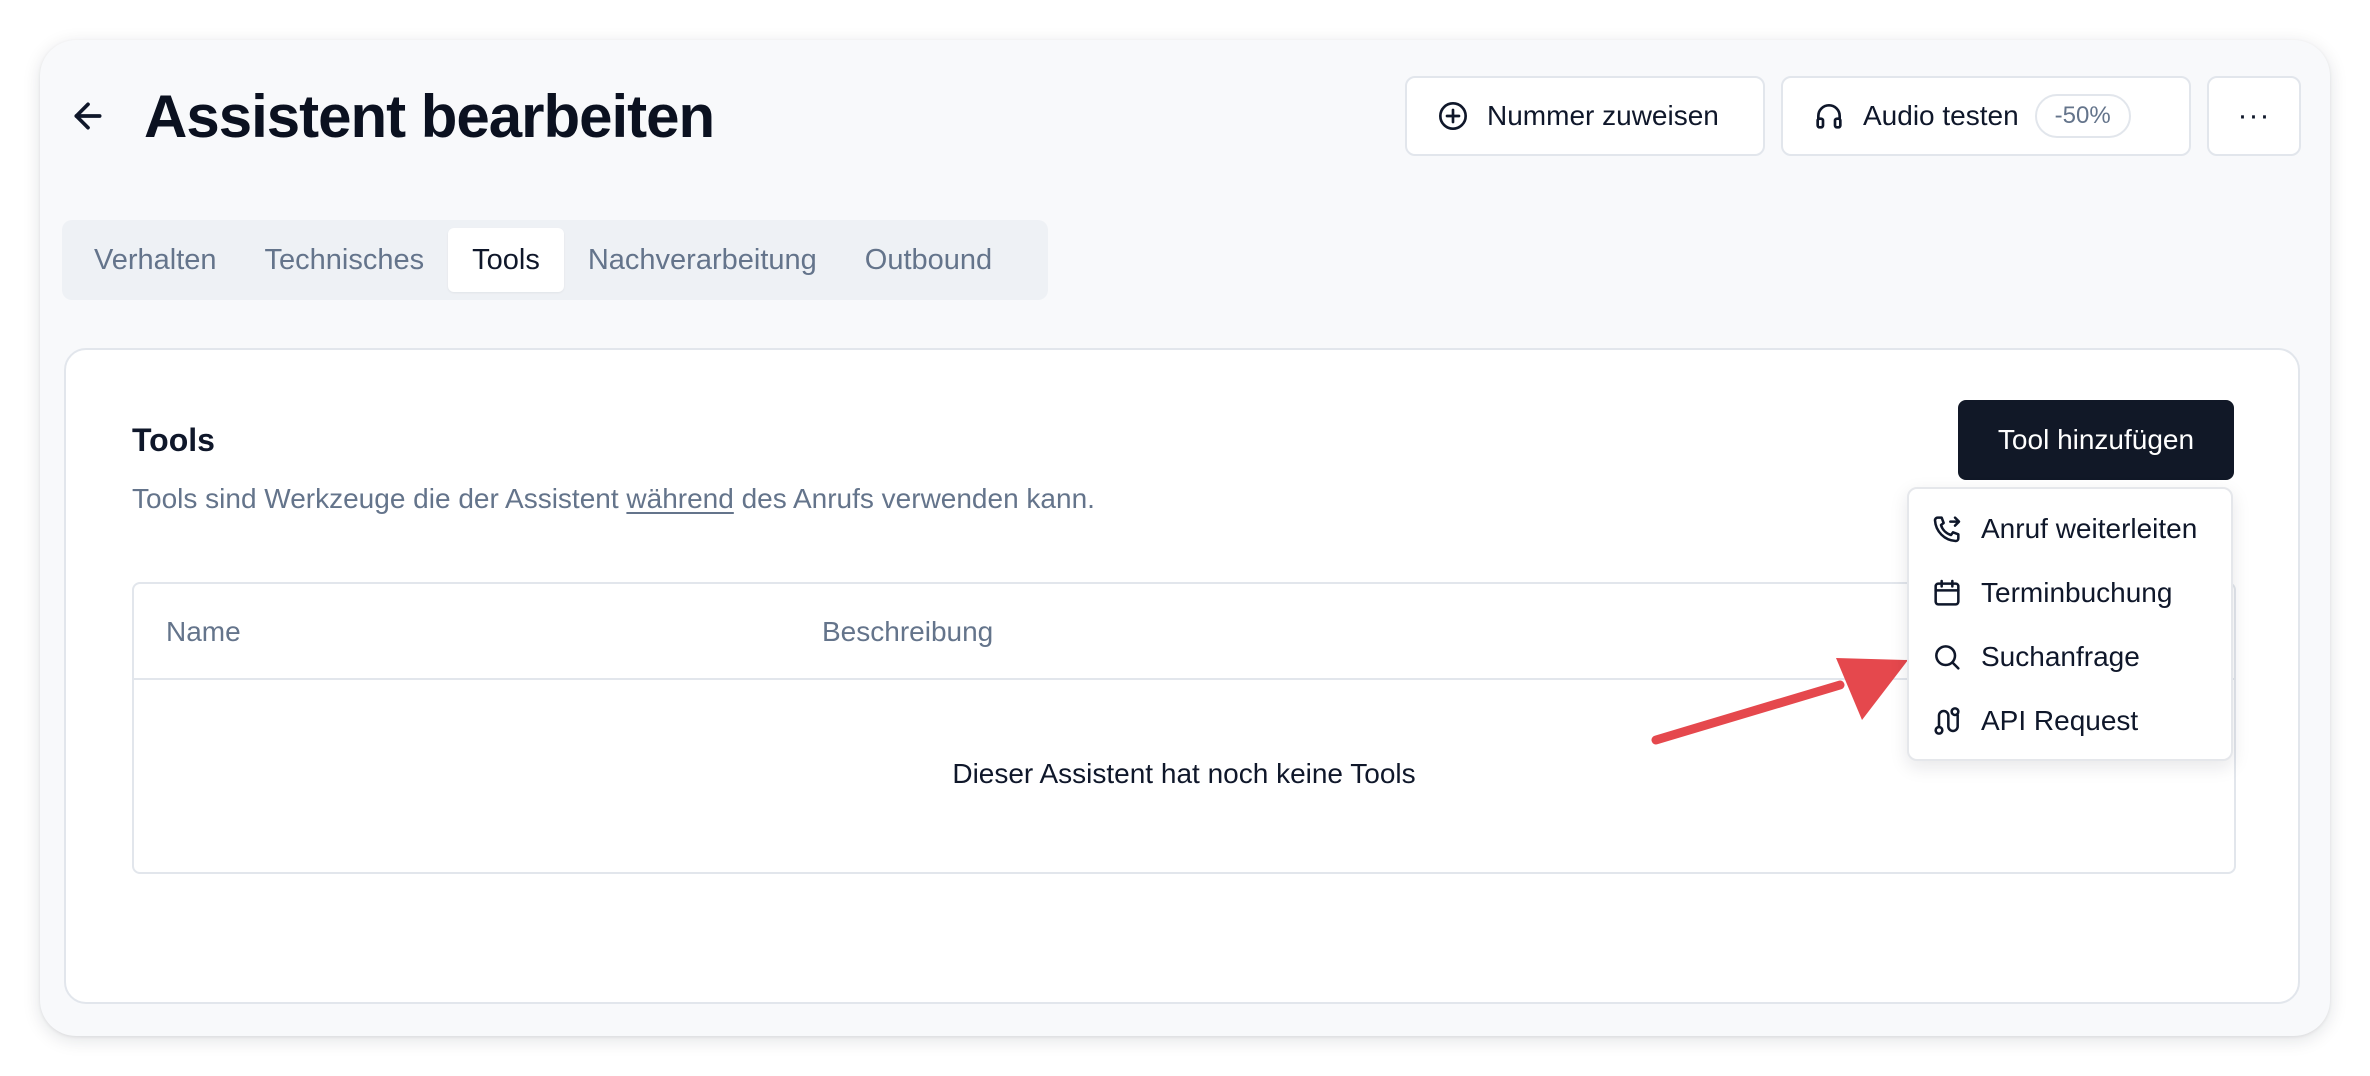  I want to click on assign-number-label: Nummer zuweisen, so click(1603, 115).